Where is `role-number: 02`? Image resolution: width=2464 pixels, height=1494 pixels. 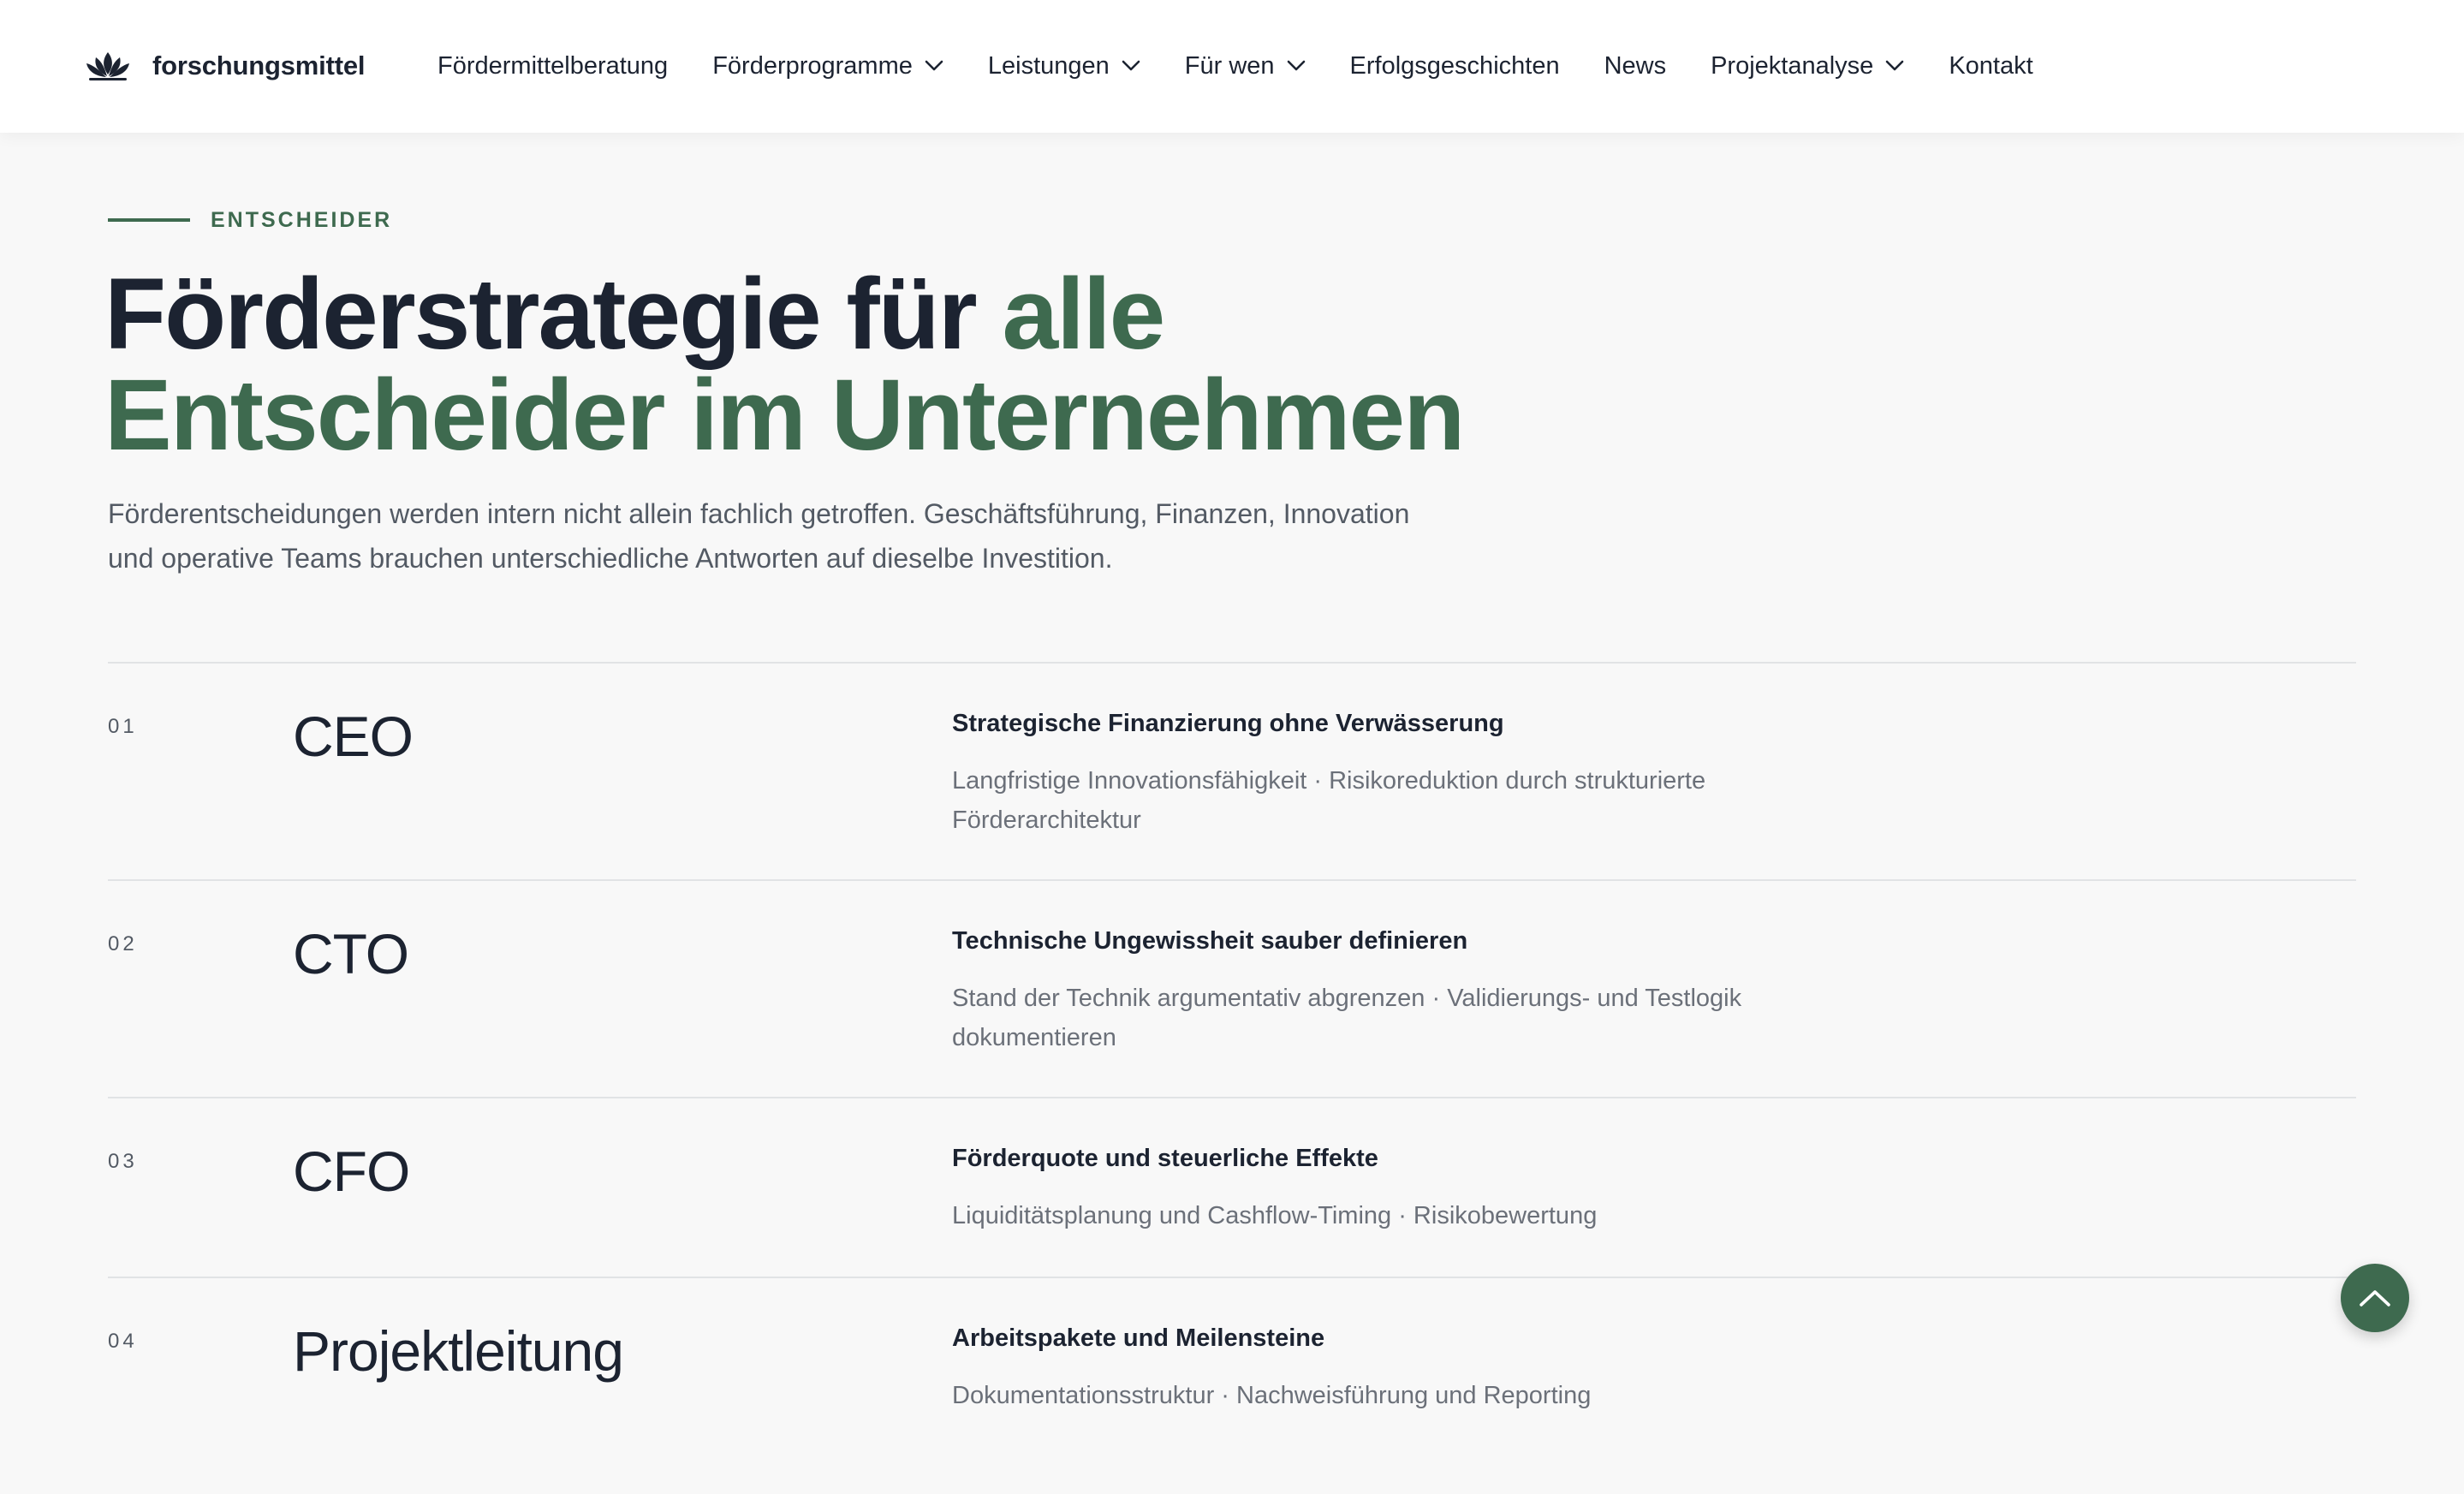 role-number: 02 is located at coordinates (123, 944).